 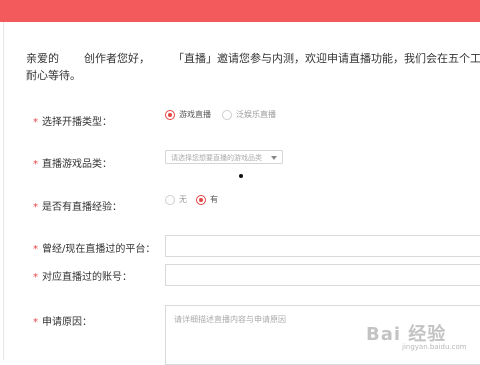 What do you see at coordinates (72, 164) in the screenshot?
I see `label-game-category: * 直播游戏品类：` at bounding box center [72, 164].